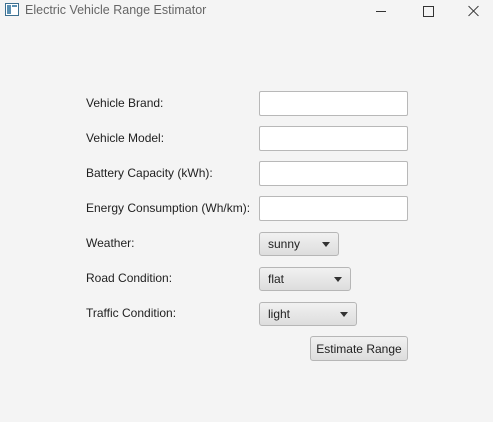 This screenshot has width=493, height=422. What do you see at coordinates (12, 9) in the screenshot?
I see `app-window-icon` at bounding box center [12, 9].